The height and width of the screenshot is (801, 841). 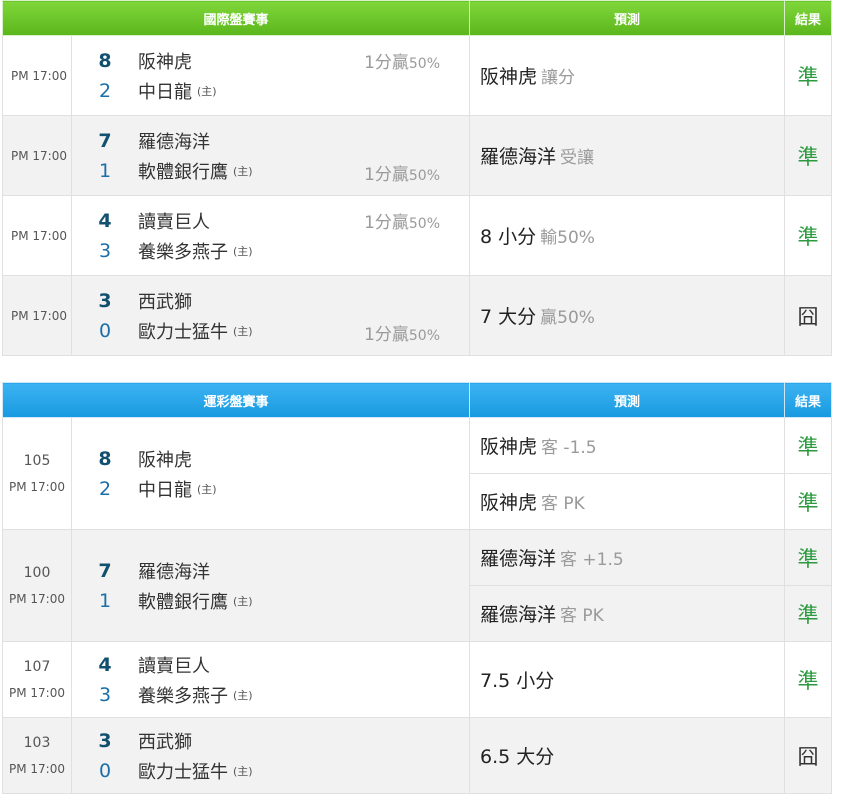 I want to click on match-time: 103 PM 17:00, so click(x=37, y=755).